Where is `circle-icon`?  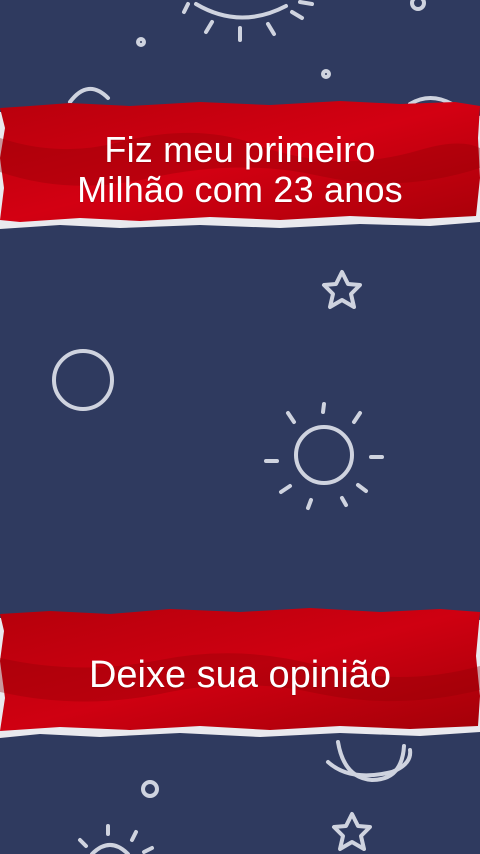 circle-icon is located at coordinates (83, 380).